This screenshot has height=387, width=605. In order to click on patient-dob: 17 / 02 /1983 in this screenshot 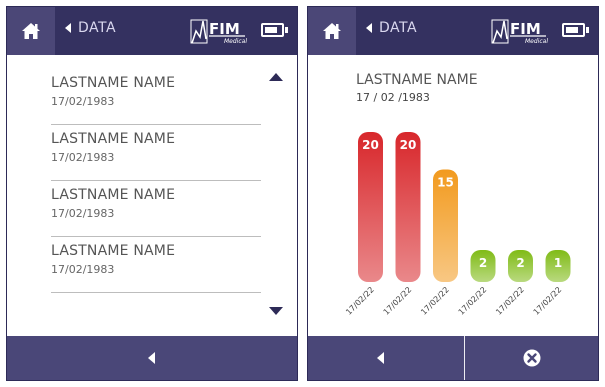, I will do `click(393, 97)`.